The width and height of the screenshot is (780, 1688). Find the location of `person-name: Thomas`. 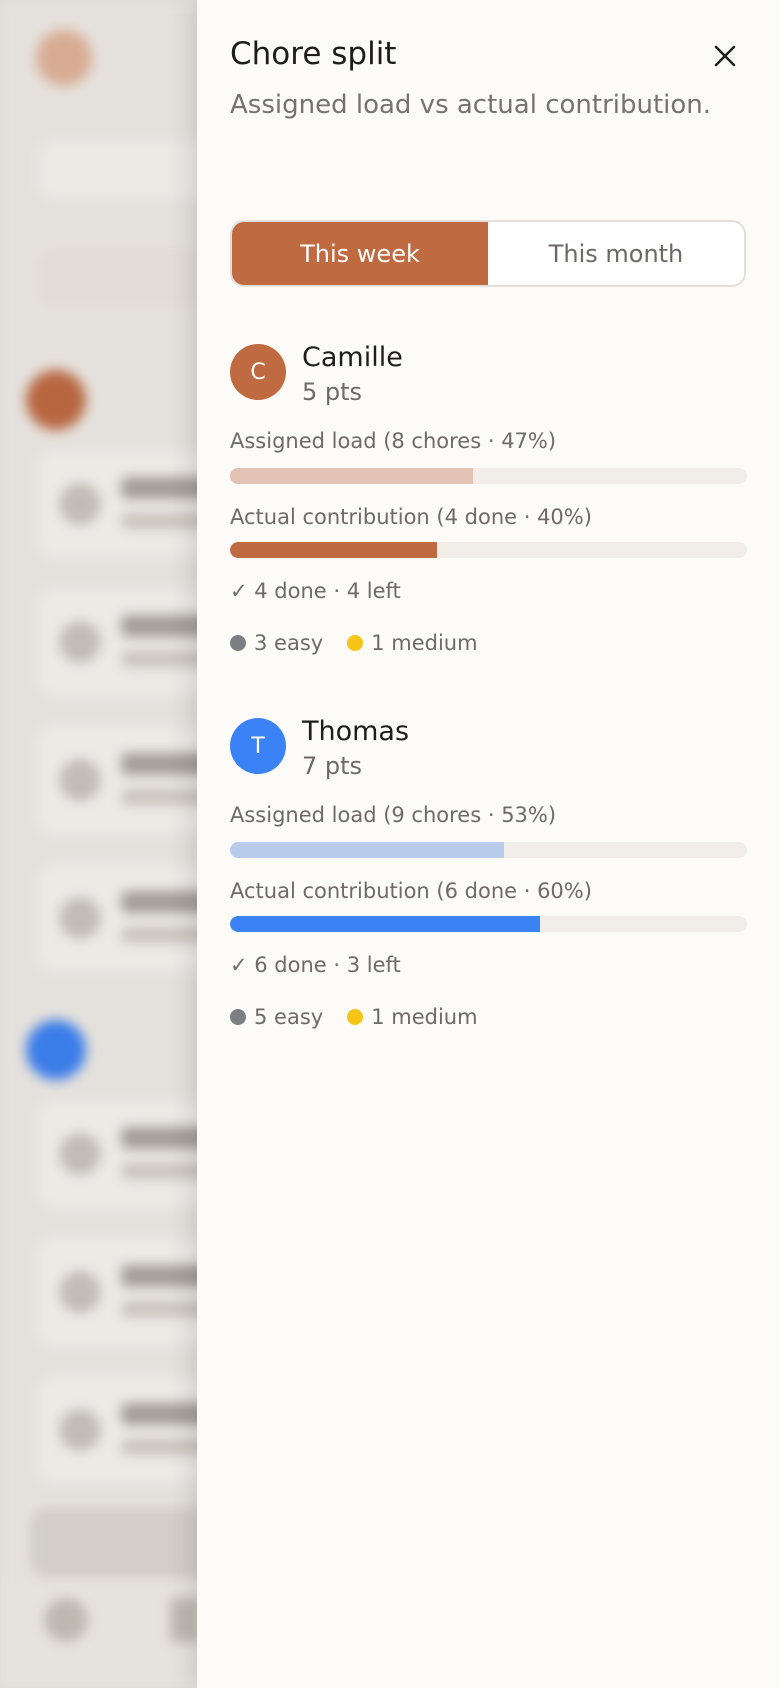

person-name: Thomas is located at coordinates (356, 731).